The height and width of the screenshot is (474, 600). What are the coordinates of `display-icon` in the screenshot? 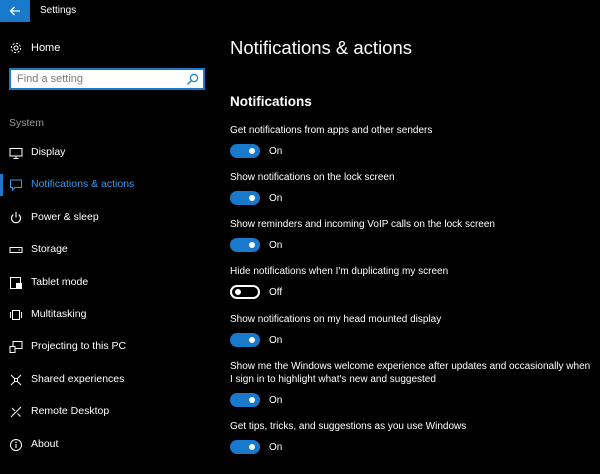 It's located at (16, 153).